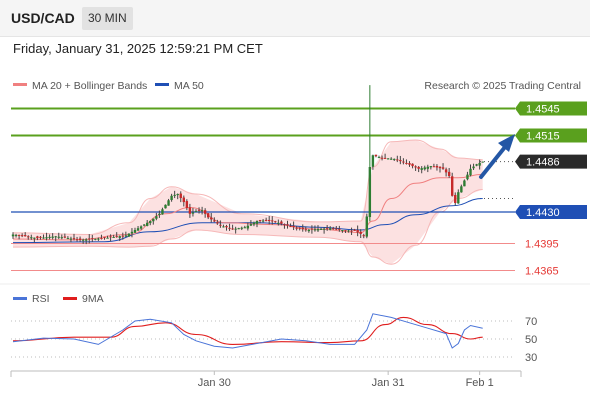  What do you see at coordinates (542, 245) in the screenshot?
I see `support-price-label: 1.4395` at bounding box center [542, 245].